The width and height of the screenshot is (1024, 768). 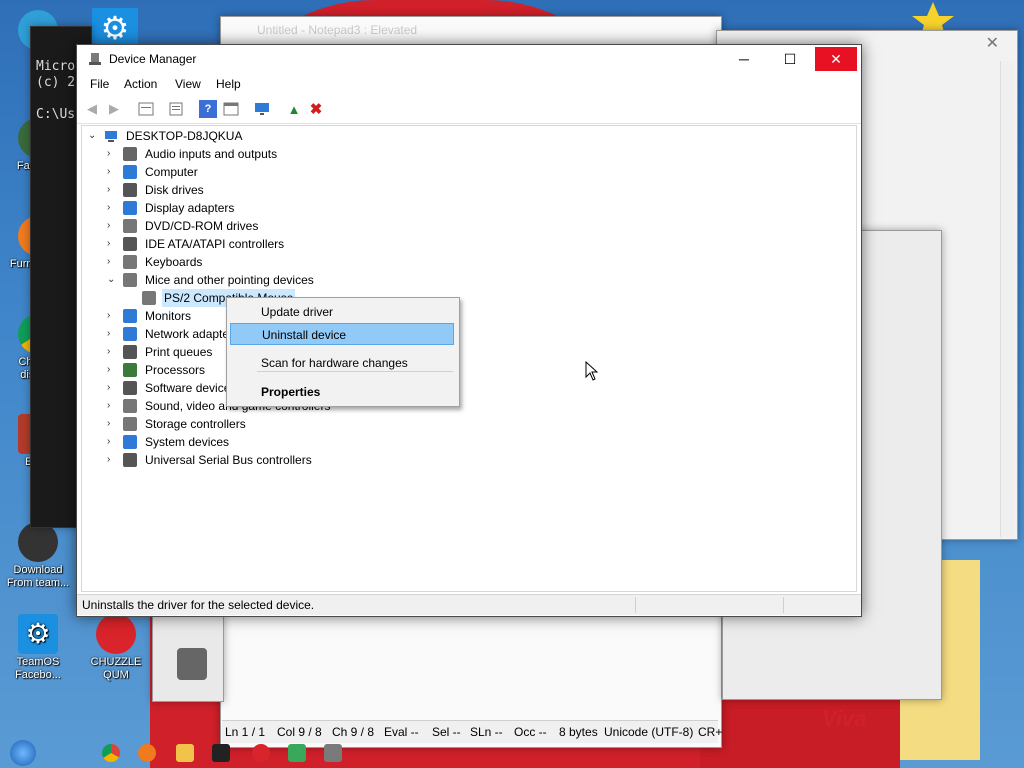 I want to click on menu-uninstall-device: Uninstall device, so click(x=342, y=334).